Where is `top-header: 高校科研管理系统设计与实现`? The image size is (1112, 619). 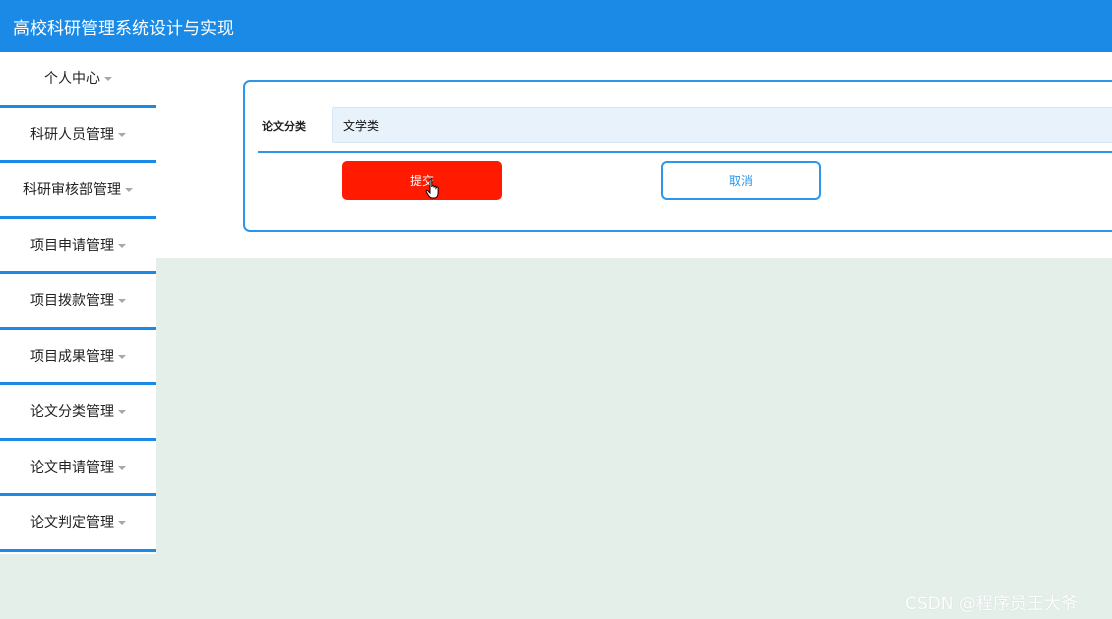 top-header: 高校科研管理系统设计与实现 is located at coordinates (556, 26).